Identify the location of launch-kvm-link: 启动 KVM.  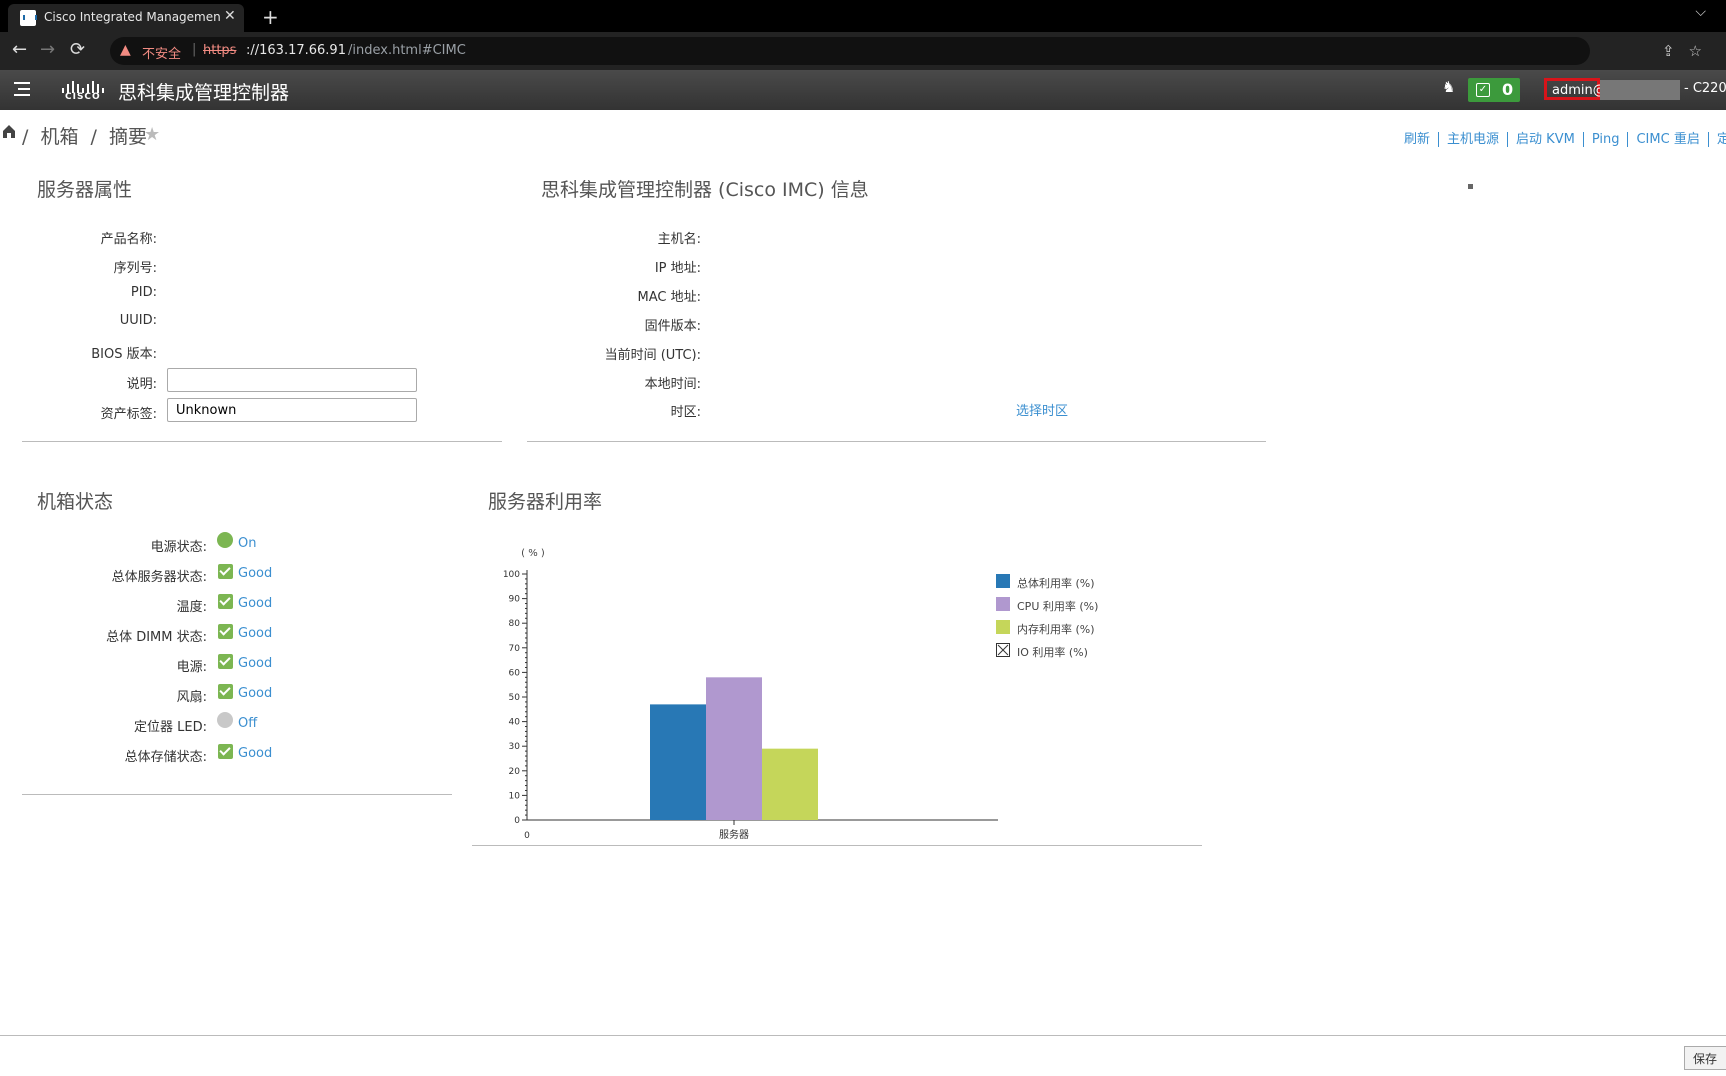
(1546, 139).